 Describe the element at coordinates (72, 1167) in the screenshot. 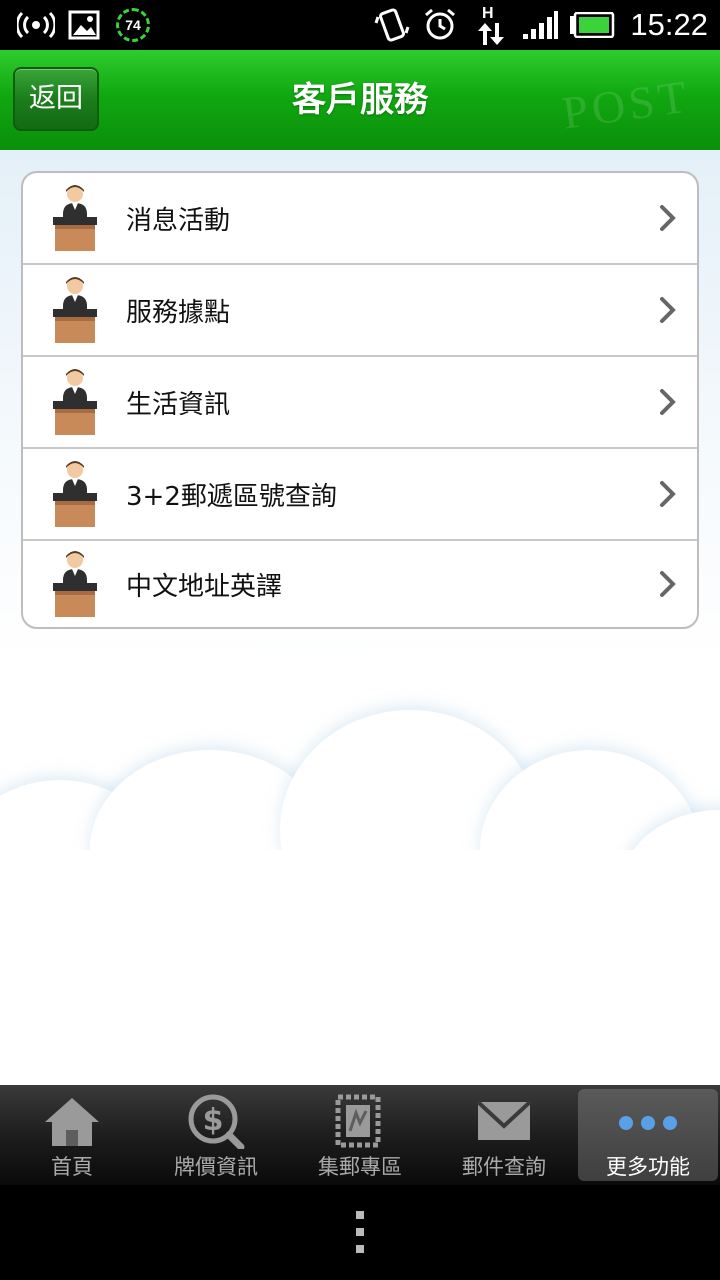

I see `tab-label: 首頁` at that location.